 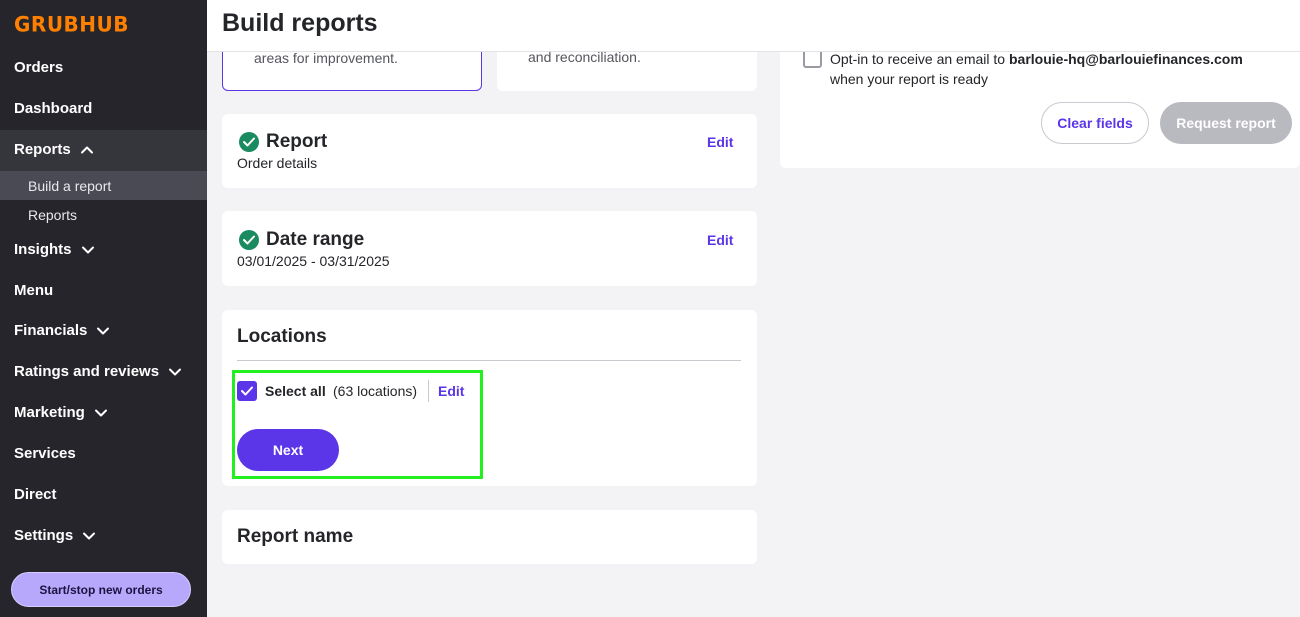 I want to click on page-header: Build reports, so click(x=753, y=26).